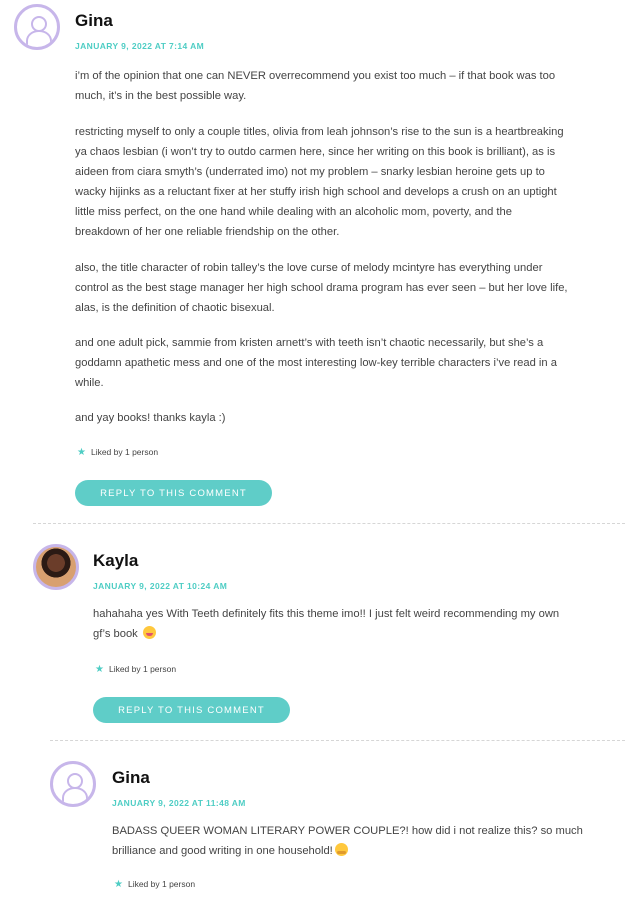  I want to click on hugging-face-emoji, so click(341, 849).